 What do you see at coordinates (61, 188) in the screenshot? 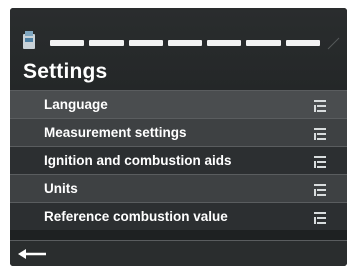
I see `menu-item-label: Units` at bounding box center [61, 188].